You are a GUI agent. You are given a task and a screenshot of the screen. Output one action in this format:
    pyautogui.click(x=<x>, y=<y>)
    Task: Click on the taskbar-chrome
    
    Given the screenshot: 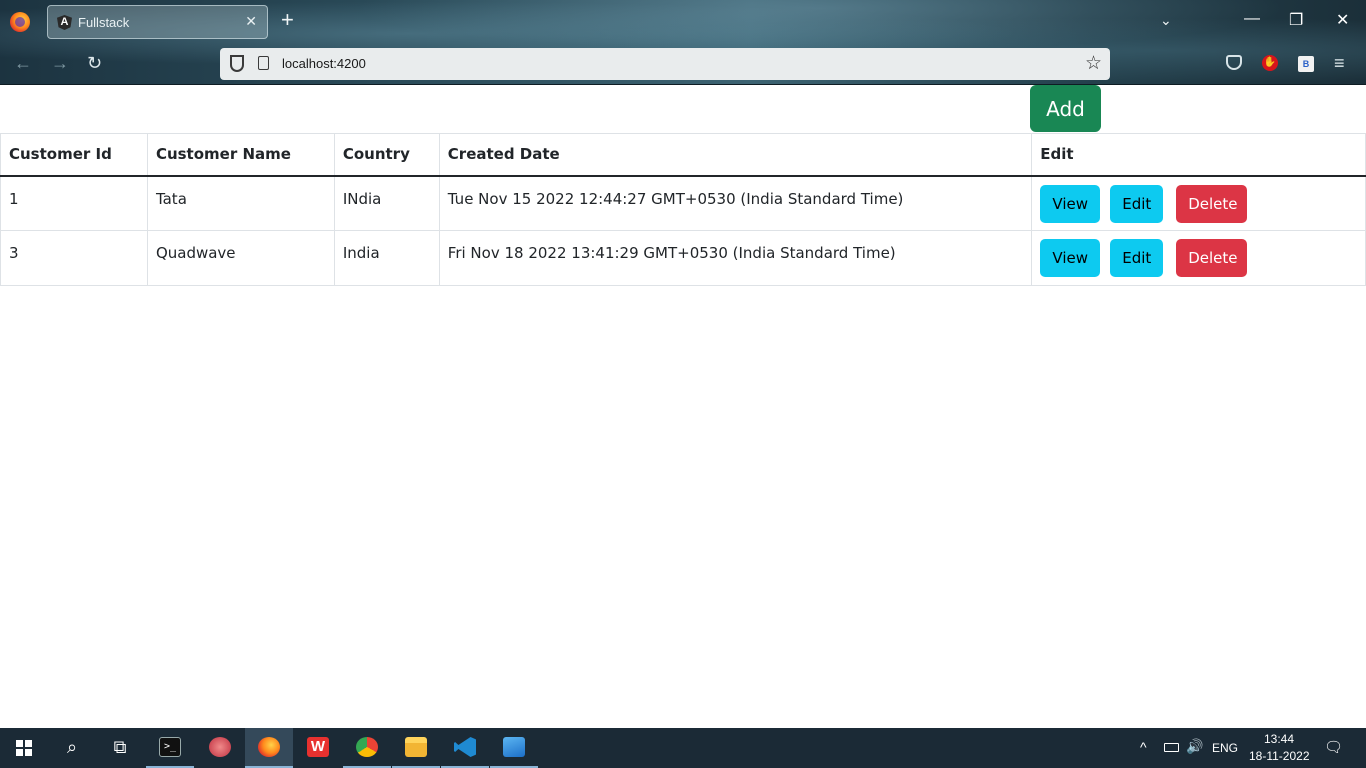 What is the action you would take?
    pyautogui.click(x=367, y=748)
    